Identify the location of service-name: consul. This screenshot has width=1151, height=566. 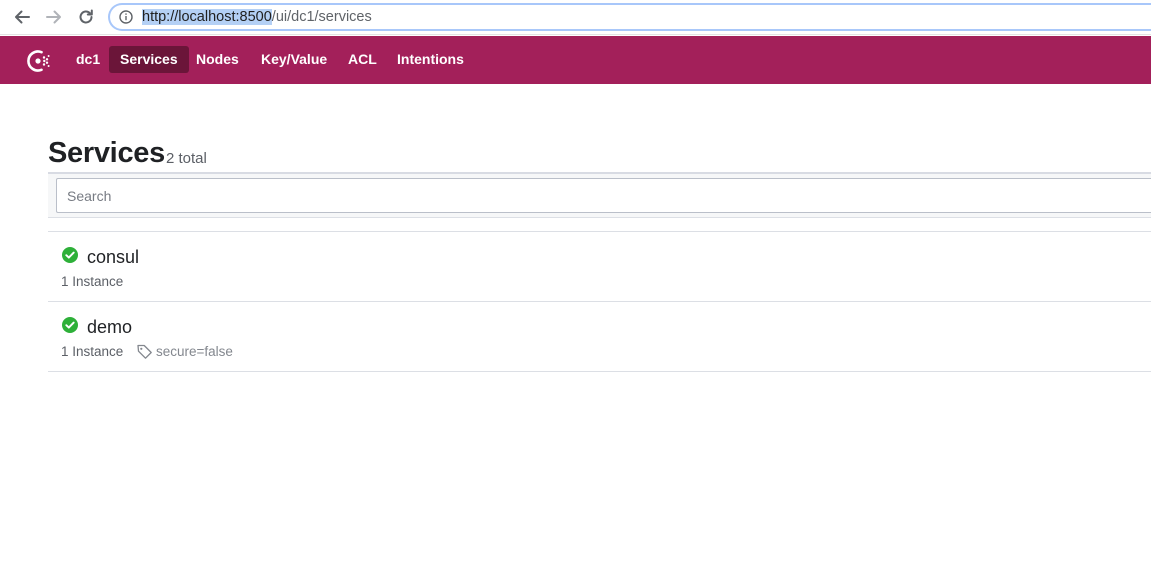
(113, 257).